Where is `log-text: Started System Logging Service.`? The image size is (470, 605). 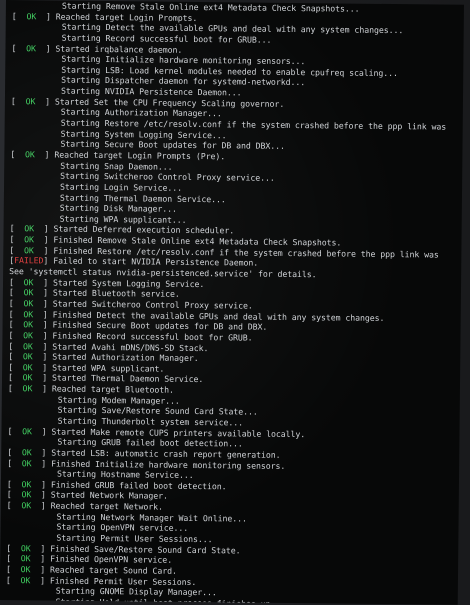
log-text: Started System Logging Service. is located at coordinates (128, 283).